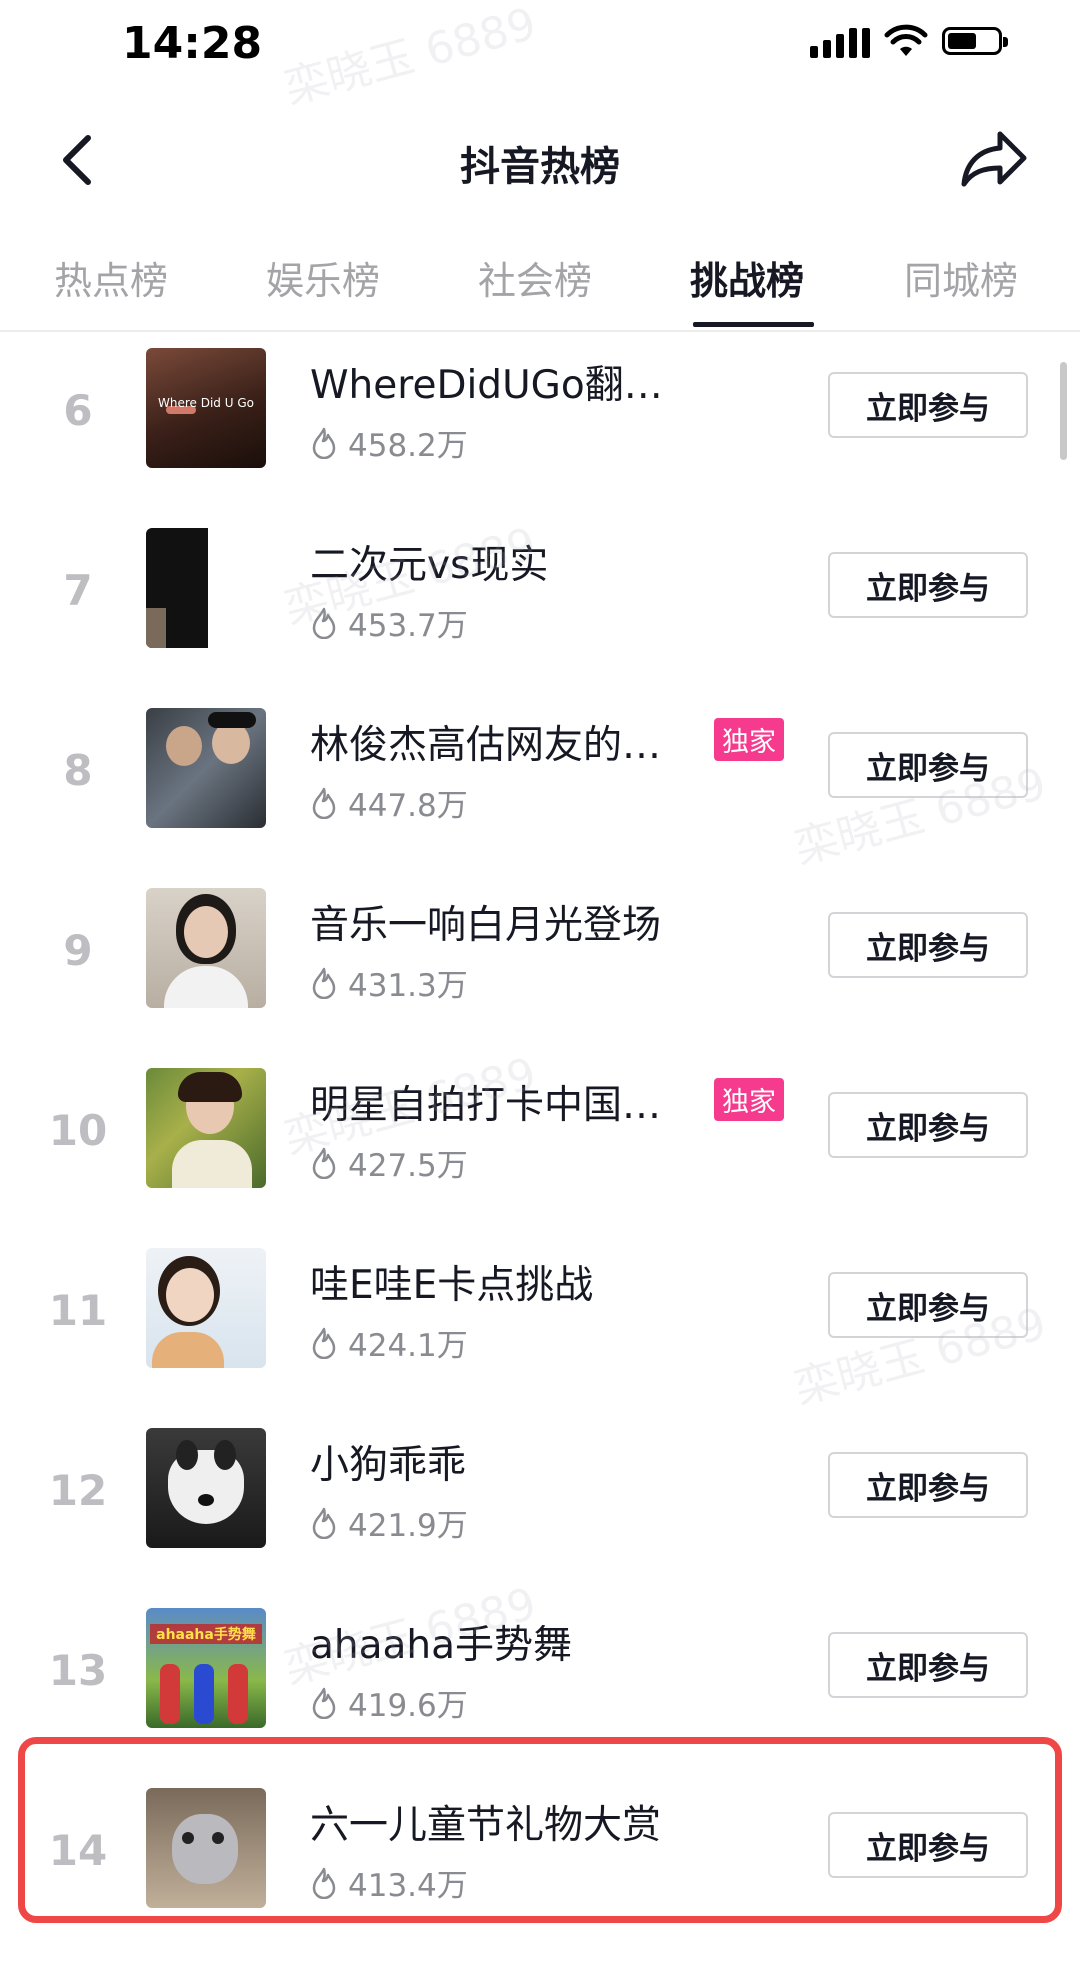 The image size is (1080, 1965). I want to click on heat-text: 431.3万, so click(408, 986).